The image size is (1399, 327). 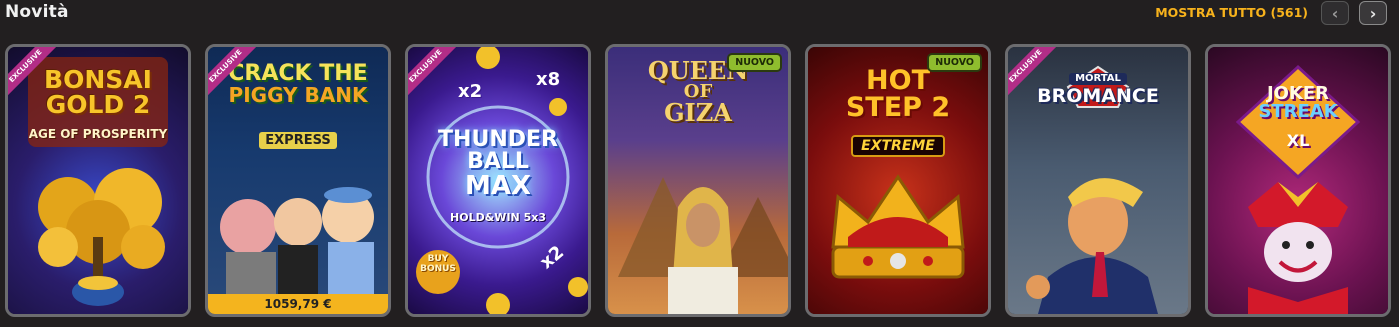 What do you see at coordinates (98, 92) in the screenshot?
I see `game-logo: BONSAI GOLD 2` at bounding box center [98, 92].